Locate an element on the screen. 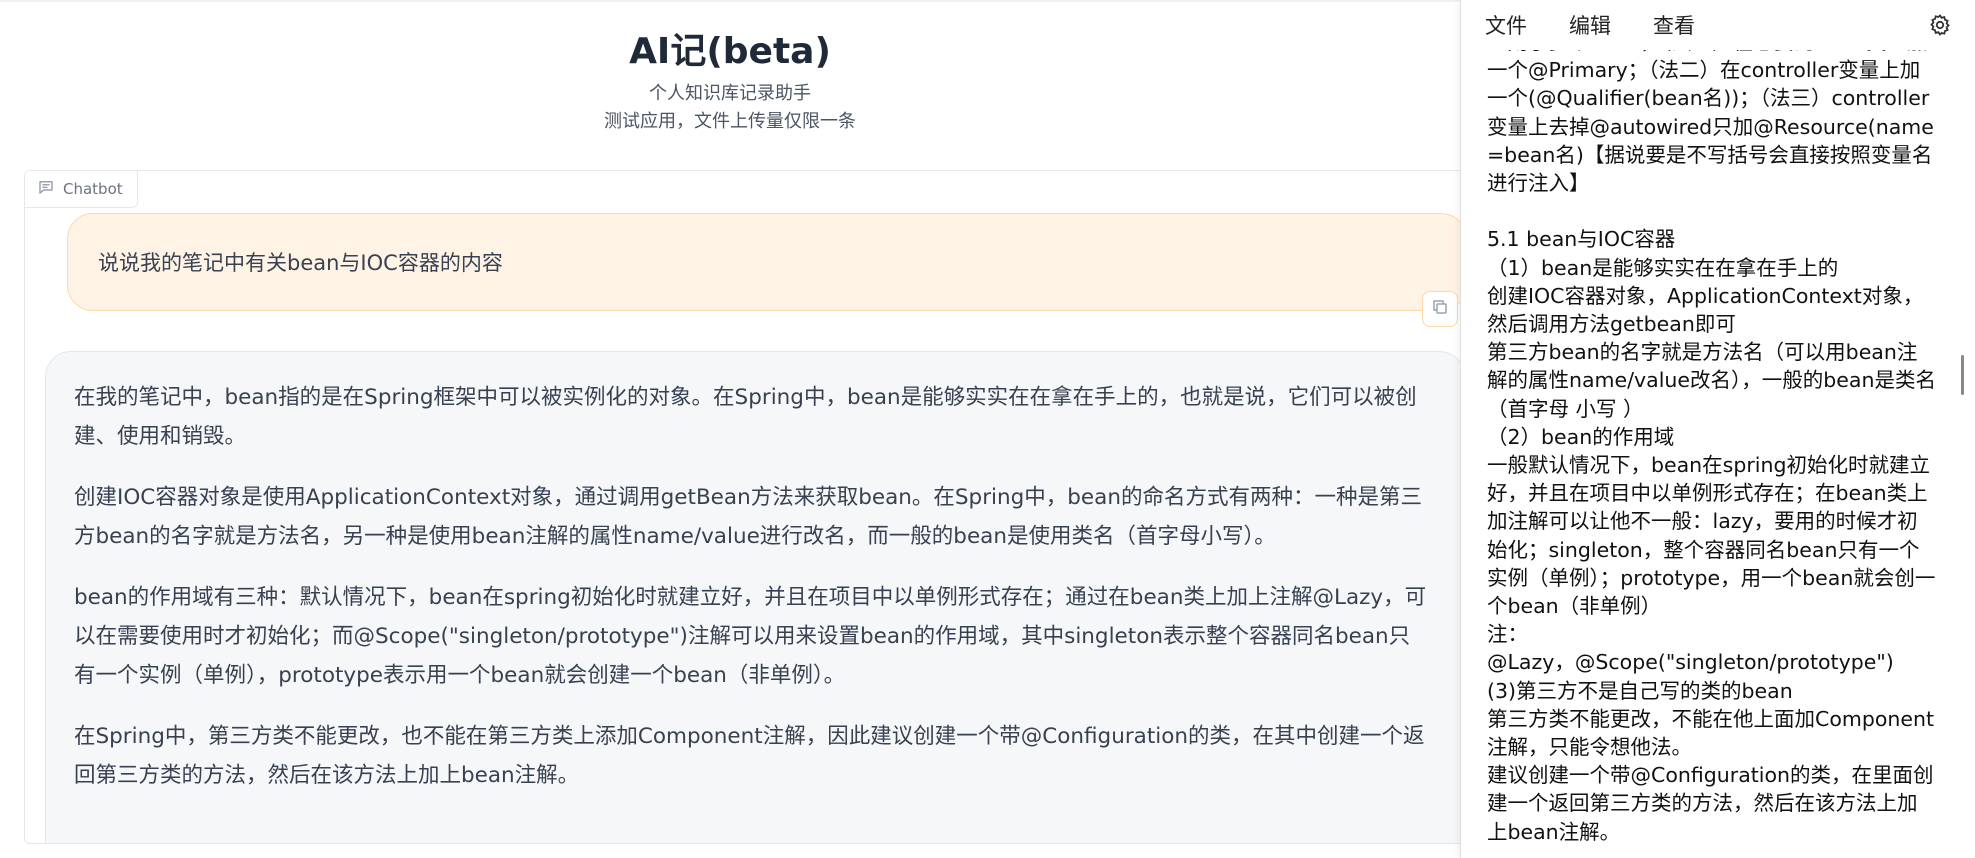 This screenshot has height=858, width=1975. chat-bubble-icon is located at coordinates (46, 189).